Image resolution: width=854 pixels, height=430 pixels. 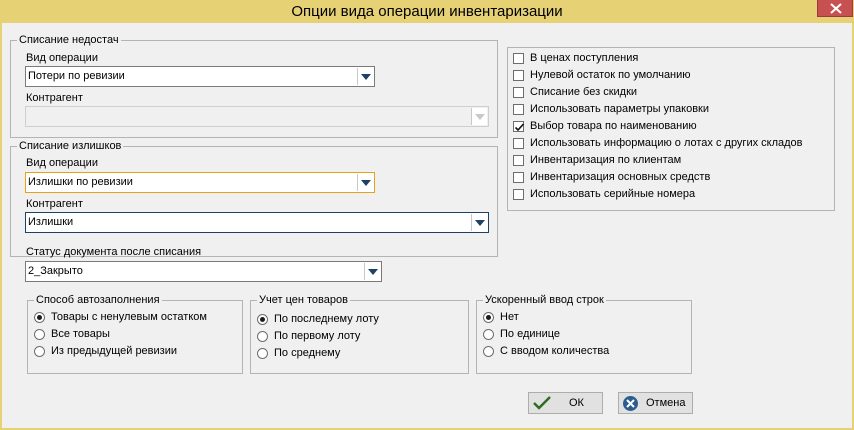 I want to click on title-bar: Опции вида операции инвентаризации, so click(x=427, y=11).